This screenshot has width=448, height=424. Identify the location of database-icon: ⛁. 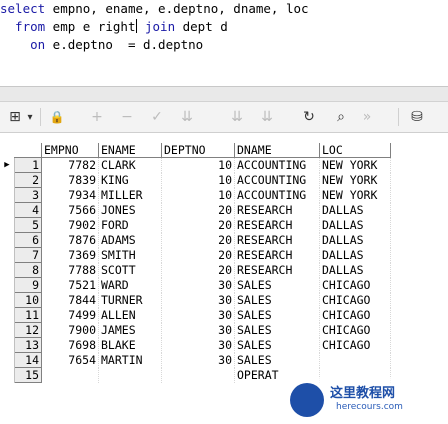
(417, 117).